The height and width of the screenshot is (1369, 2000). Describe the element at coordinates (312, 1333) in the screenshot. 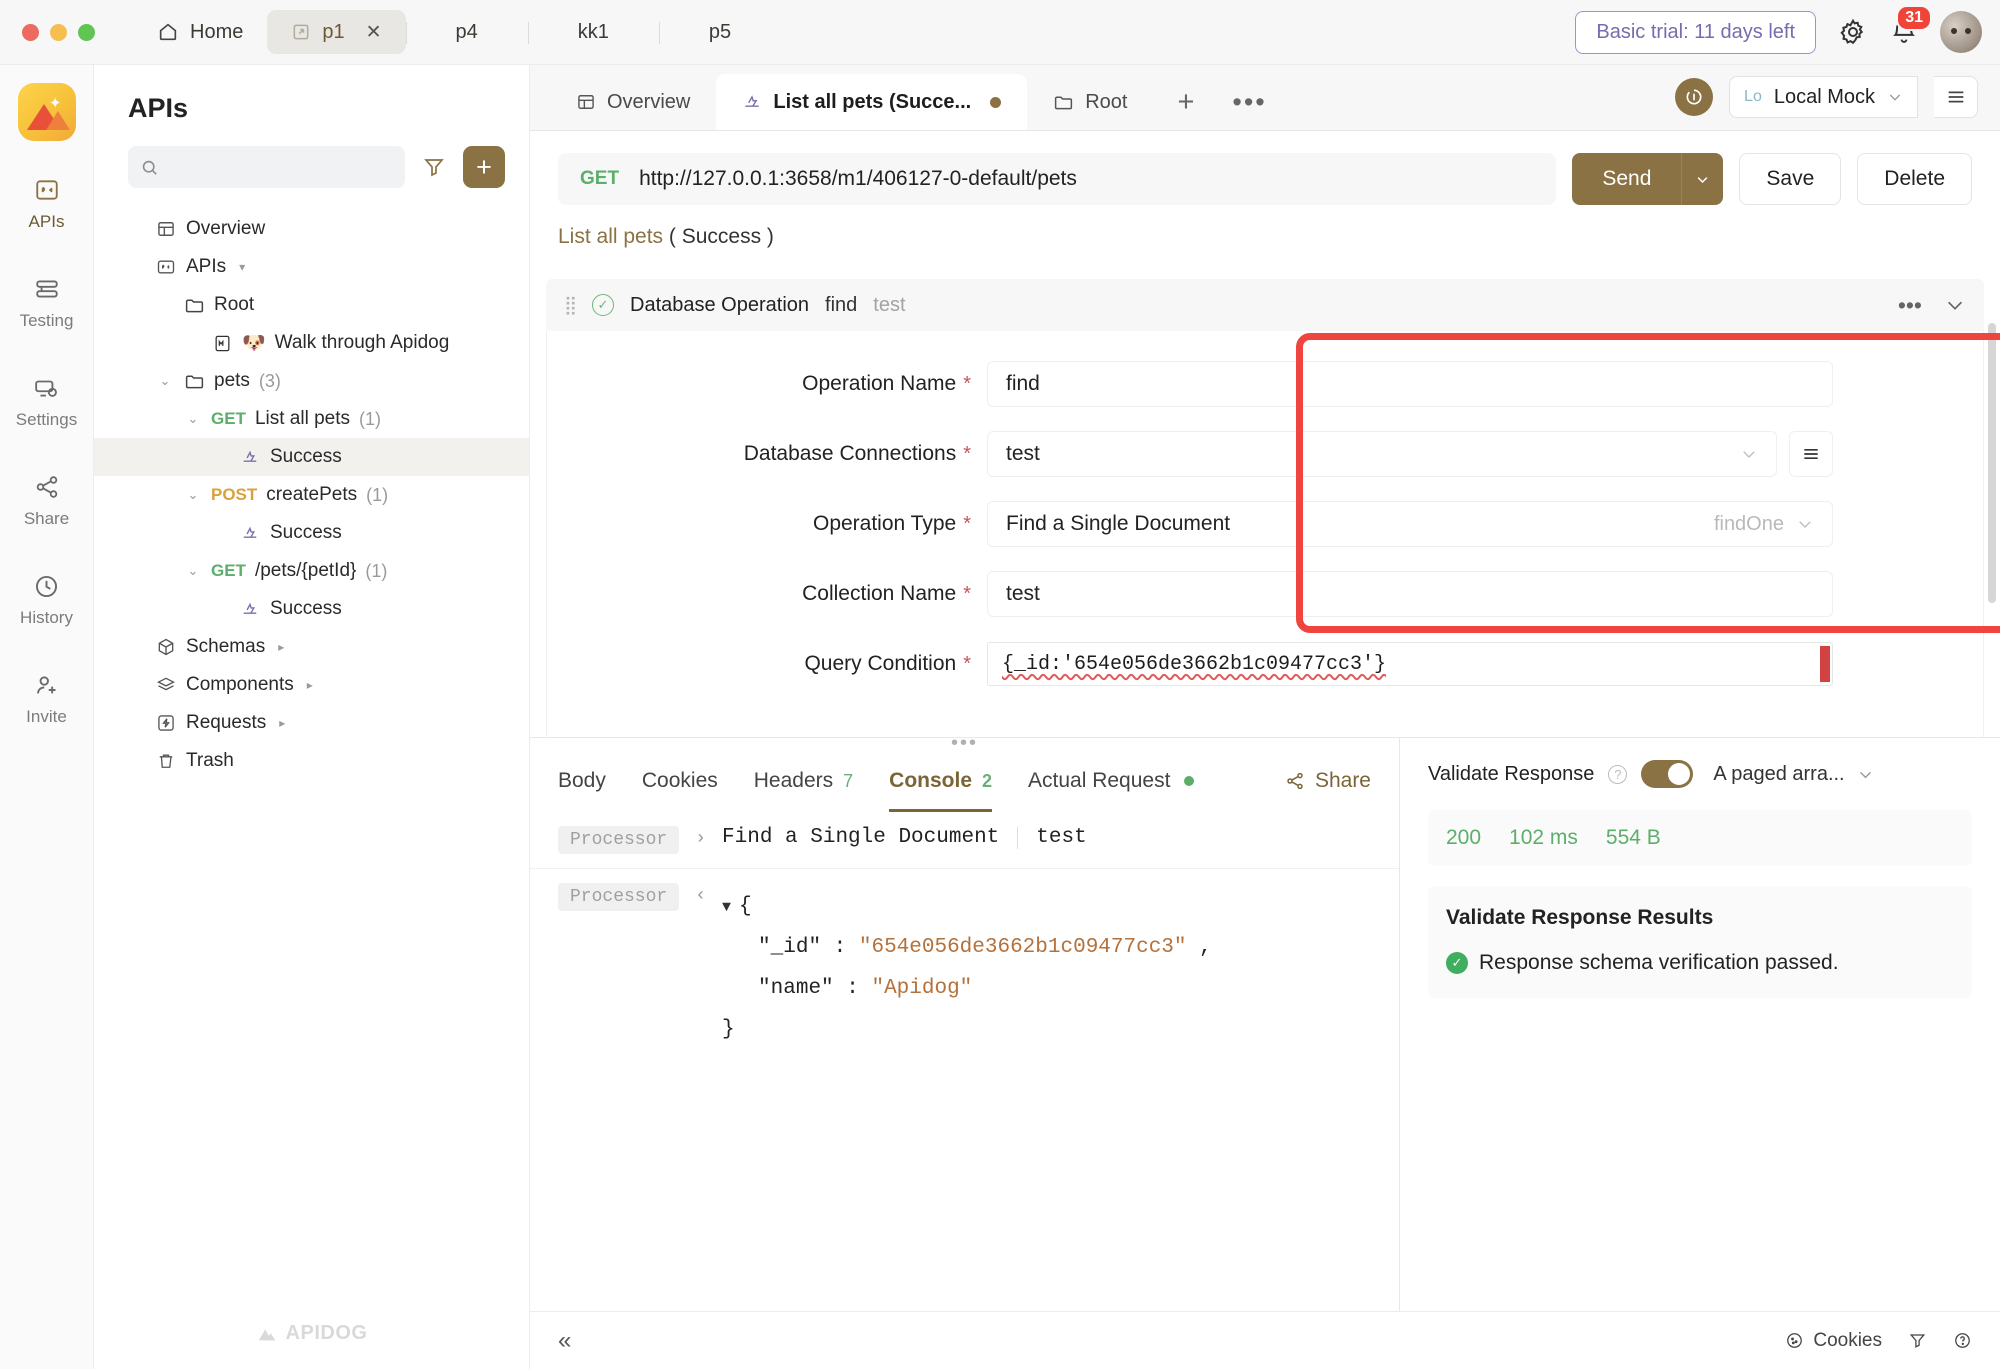

I see `apidog-watermark: APIDOG` at that location.